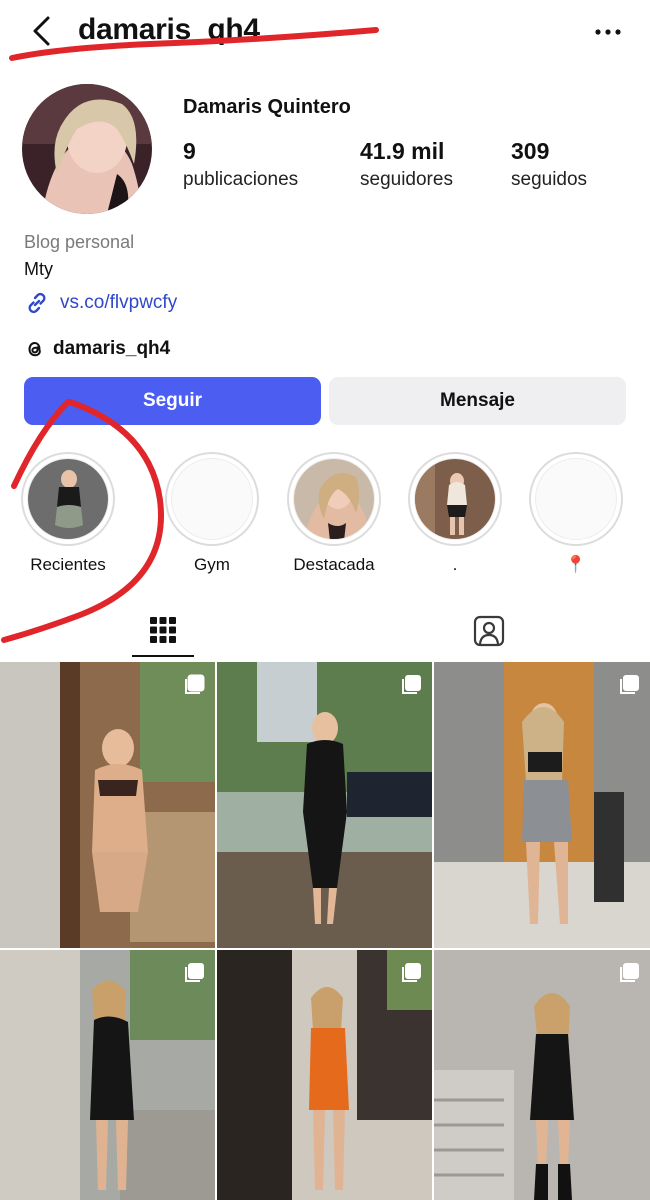 This screenshot has width=650, height=1200. I want to click on profile-bio: Mty, so click(38, 269).